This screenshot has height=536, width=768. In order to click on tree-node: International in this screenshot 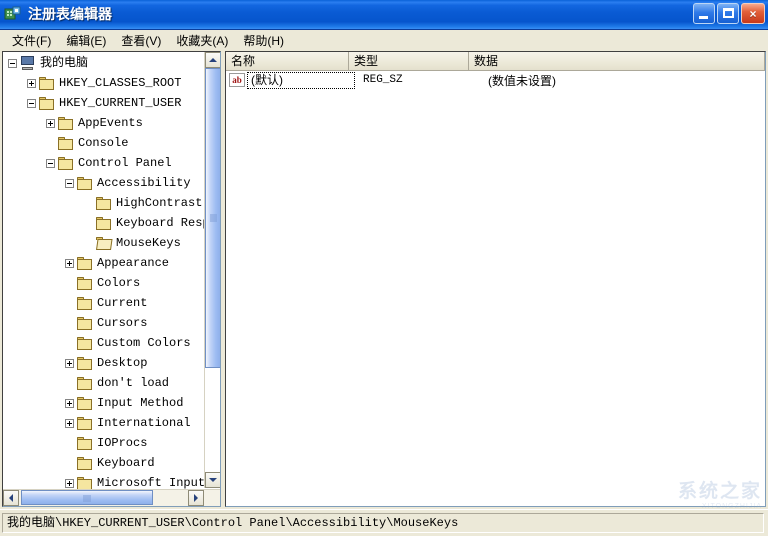, I will do `click(105, 423)`.